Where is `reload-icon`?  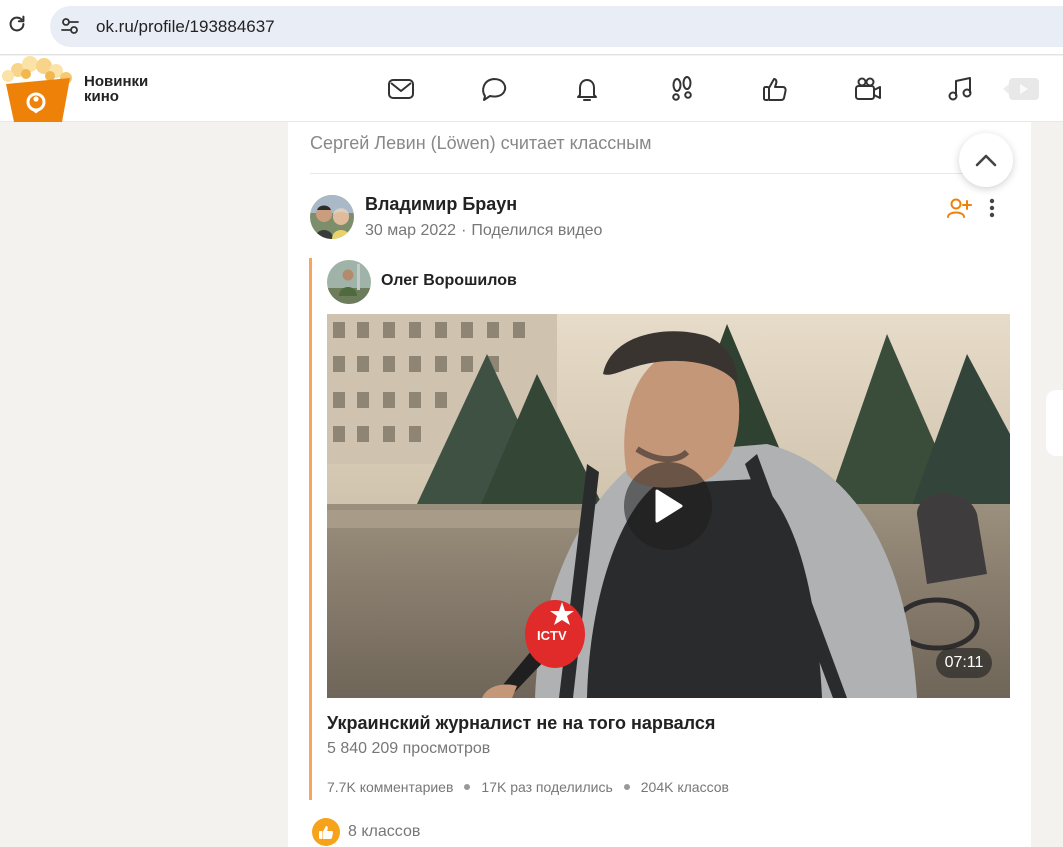
reload-icon is located at coordinates (17, 24).